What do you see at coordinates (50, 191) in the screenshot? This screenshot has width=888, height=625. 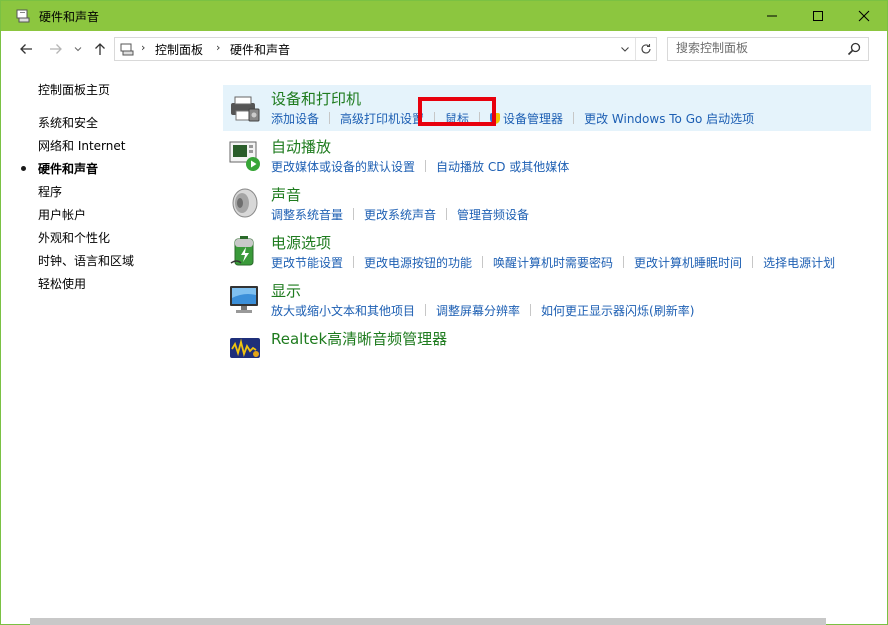 I see `sidebar-item-programs: 程序` at bounding box center [50, 191].